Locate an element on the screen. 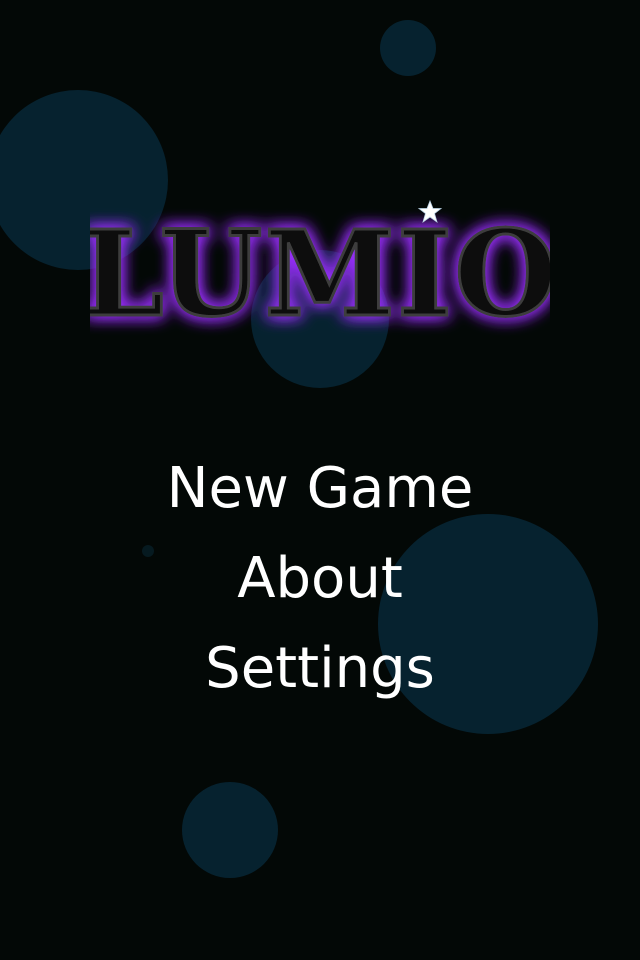 The width and height of the screenshot is (640, 960). about-button: About is located at coordinates (320, 590).